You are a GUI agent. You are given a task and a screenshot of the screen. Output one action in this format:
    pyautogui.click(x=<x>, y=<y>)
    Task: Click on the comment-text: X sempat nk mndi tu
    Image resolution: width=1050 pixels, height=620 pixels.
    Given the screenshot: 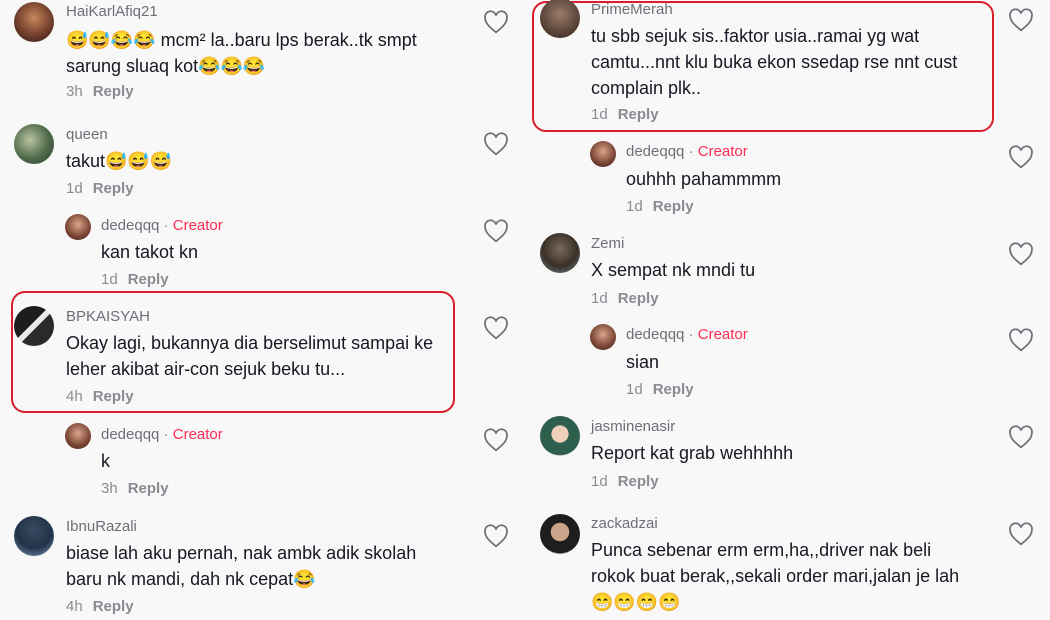 What is the action you would take?
    pyautogui.click(x=673, y=270)
    